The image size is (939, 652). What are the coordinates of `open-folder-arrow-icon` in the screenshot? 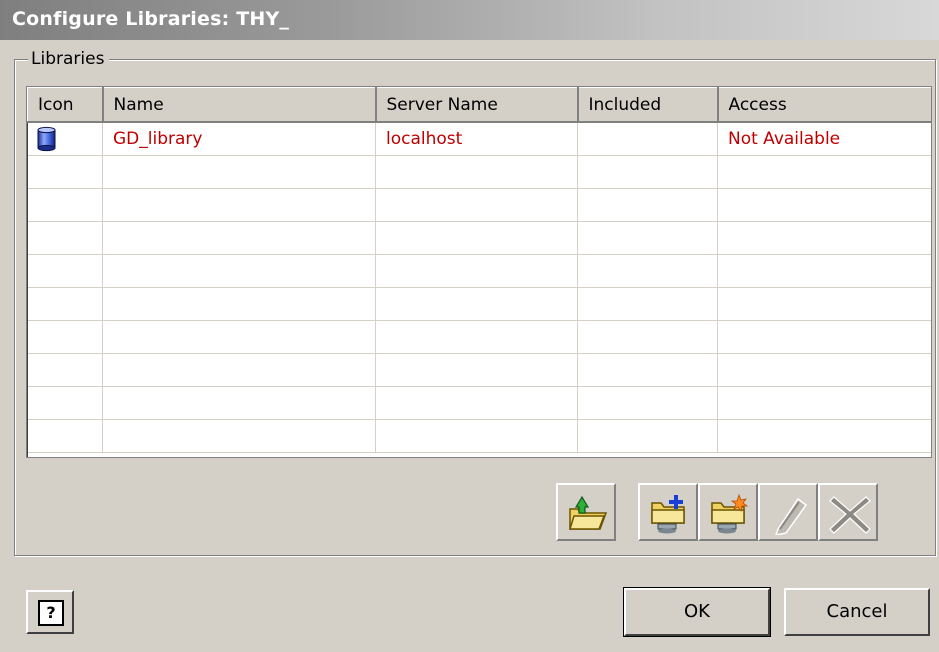 It's located at (588, 512).